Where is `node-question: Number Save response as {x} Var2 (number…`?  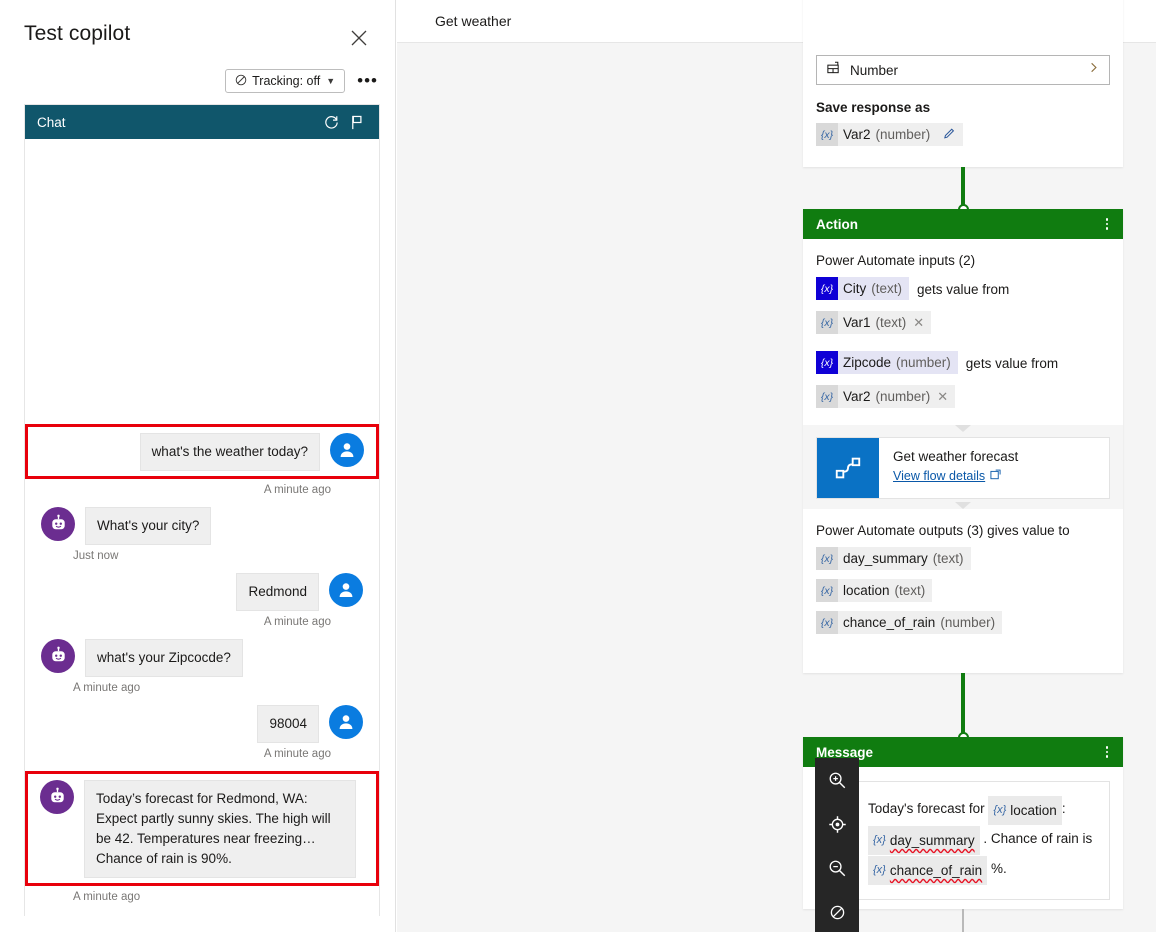
node-question: Number Save response as {x} Var2 (number… is located at coordinates (963, 83).